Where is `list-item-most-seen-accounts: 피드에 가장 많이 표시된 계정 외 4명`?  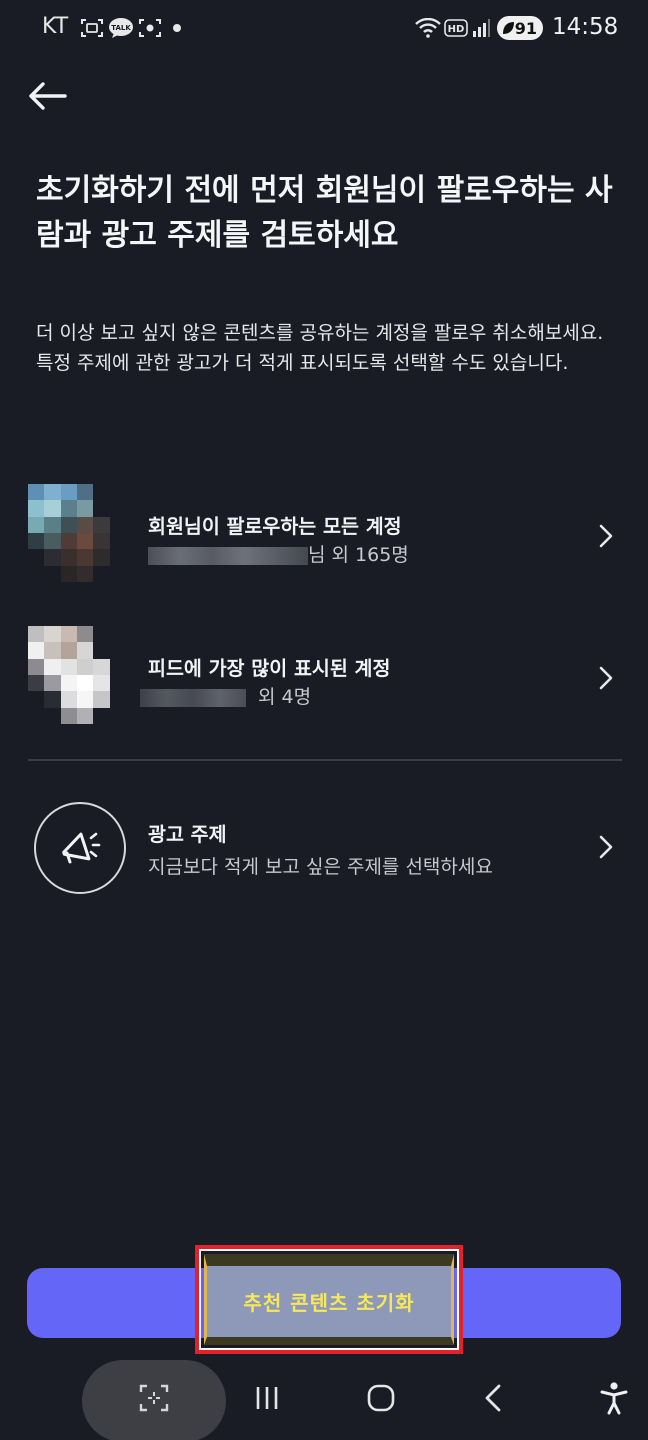 list-item-most-seen-accounts: 피드에 가장 많이 표시된 계정 외 4명 is located at coordinates (324, 678).